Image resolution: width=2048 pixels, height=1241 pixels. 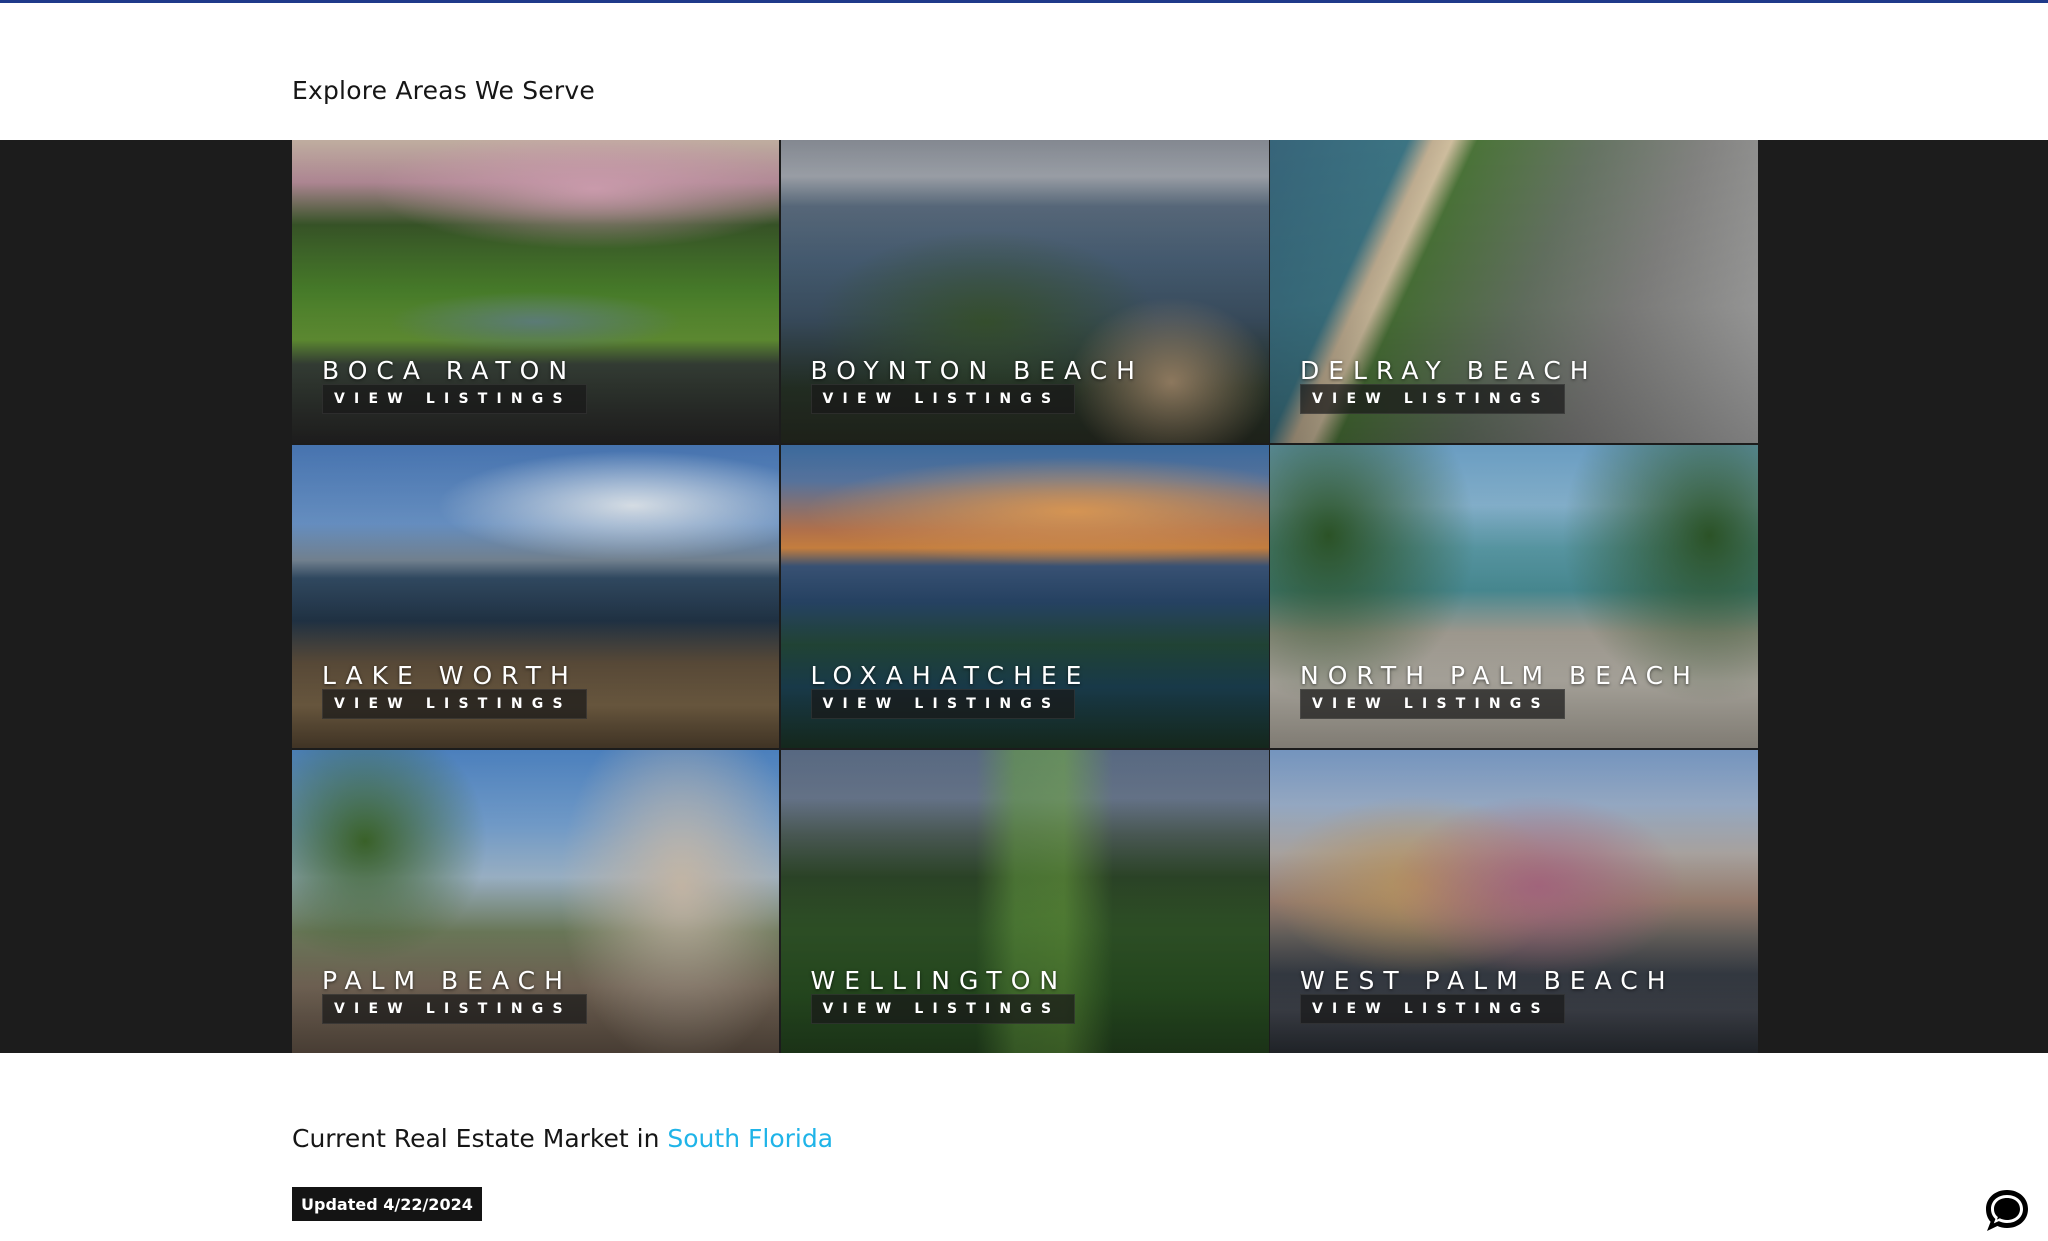 I want to click on area-name: LOXAHATCHEE, so click(x=950, y=675).